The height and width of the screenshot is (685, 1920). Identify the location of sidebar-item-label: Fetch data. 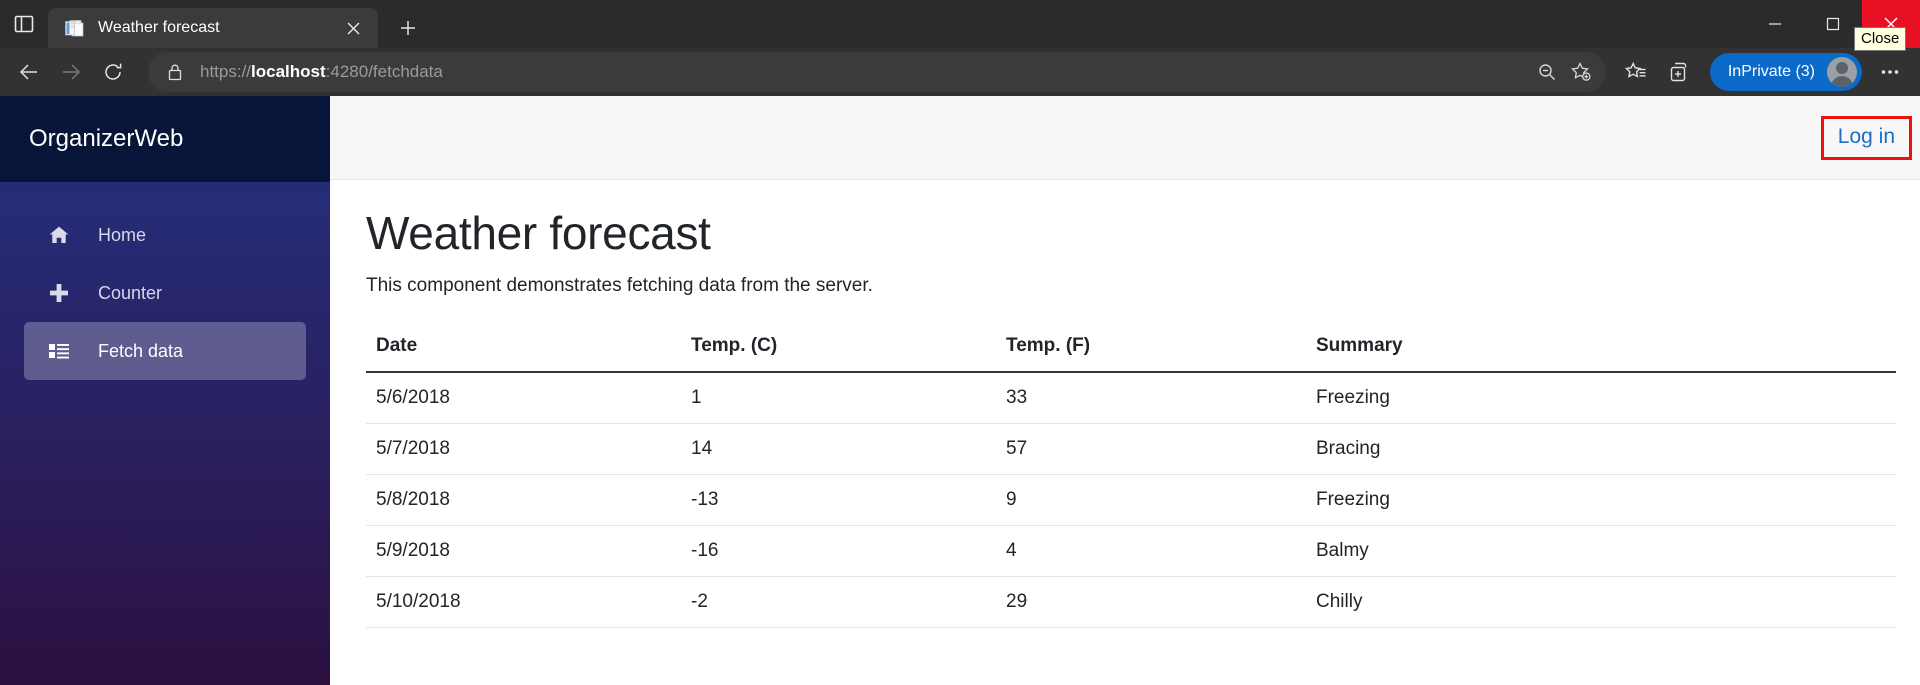
(141, 350).